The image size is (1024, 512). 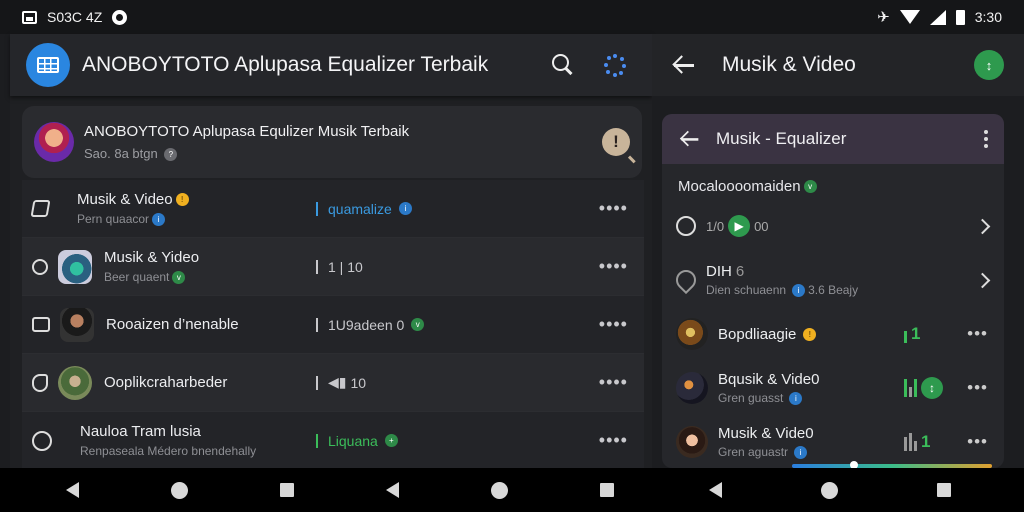 I want to click on status-bar: S03C 4Z ✈ 3:30, so click(x=512, y=17).